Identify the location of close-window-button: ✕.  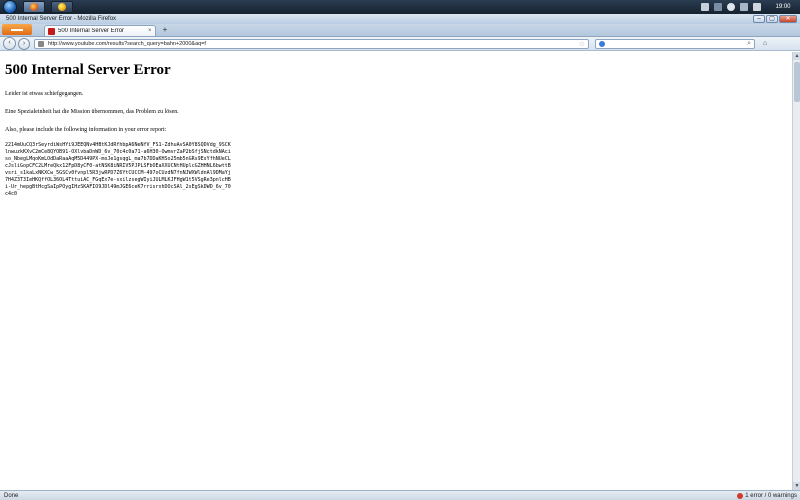
(788, 19).